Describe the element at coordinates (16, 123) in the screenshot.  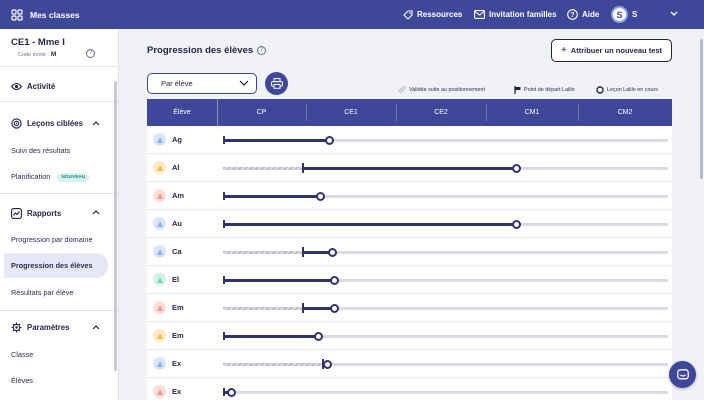
I see `target-icon` at that location.